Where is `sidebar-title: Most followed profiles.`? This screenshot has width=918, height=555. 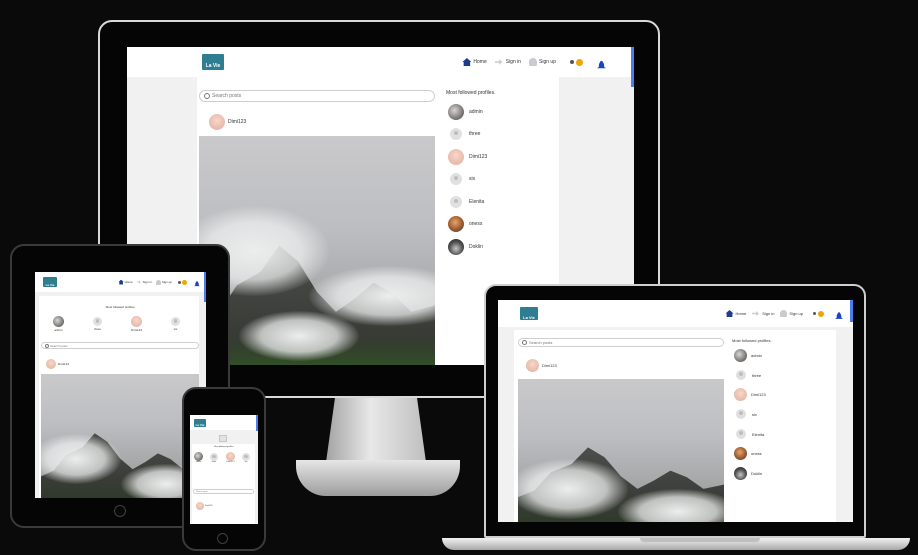
sidebar-title: Most followed profiles. is located at coordinates (471, 93).